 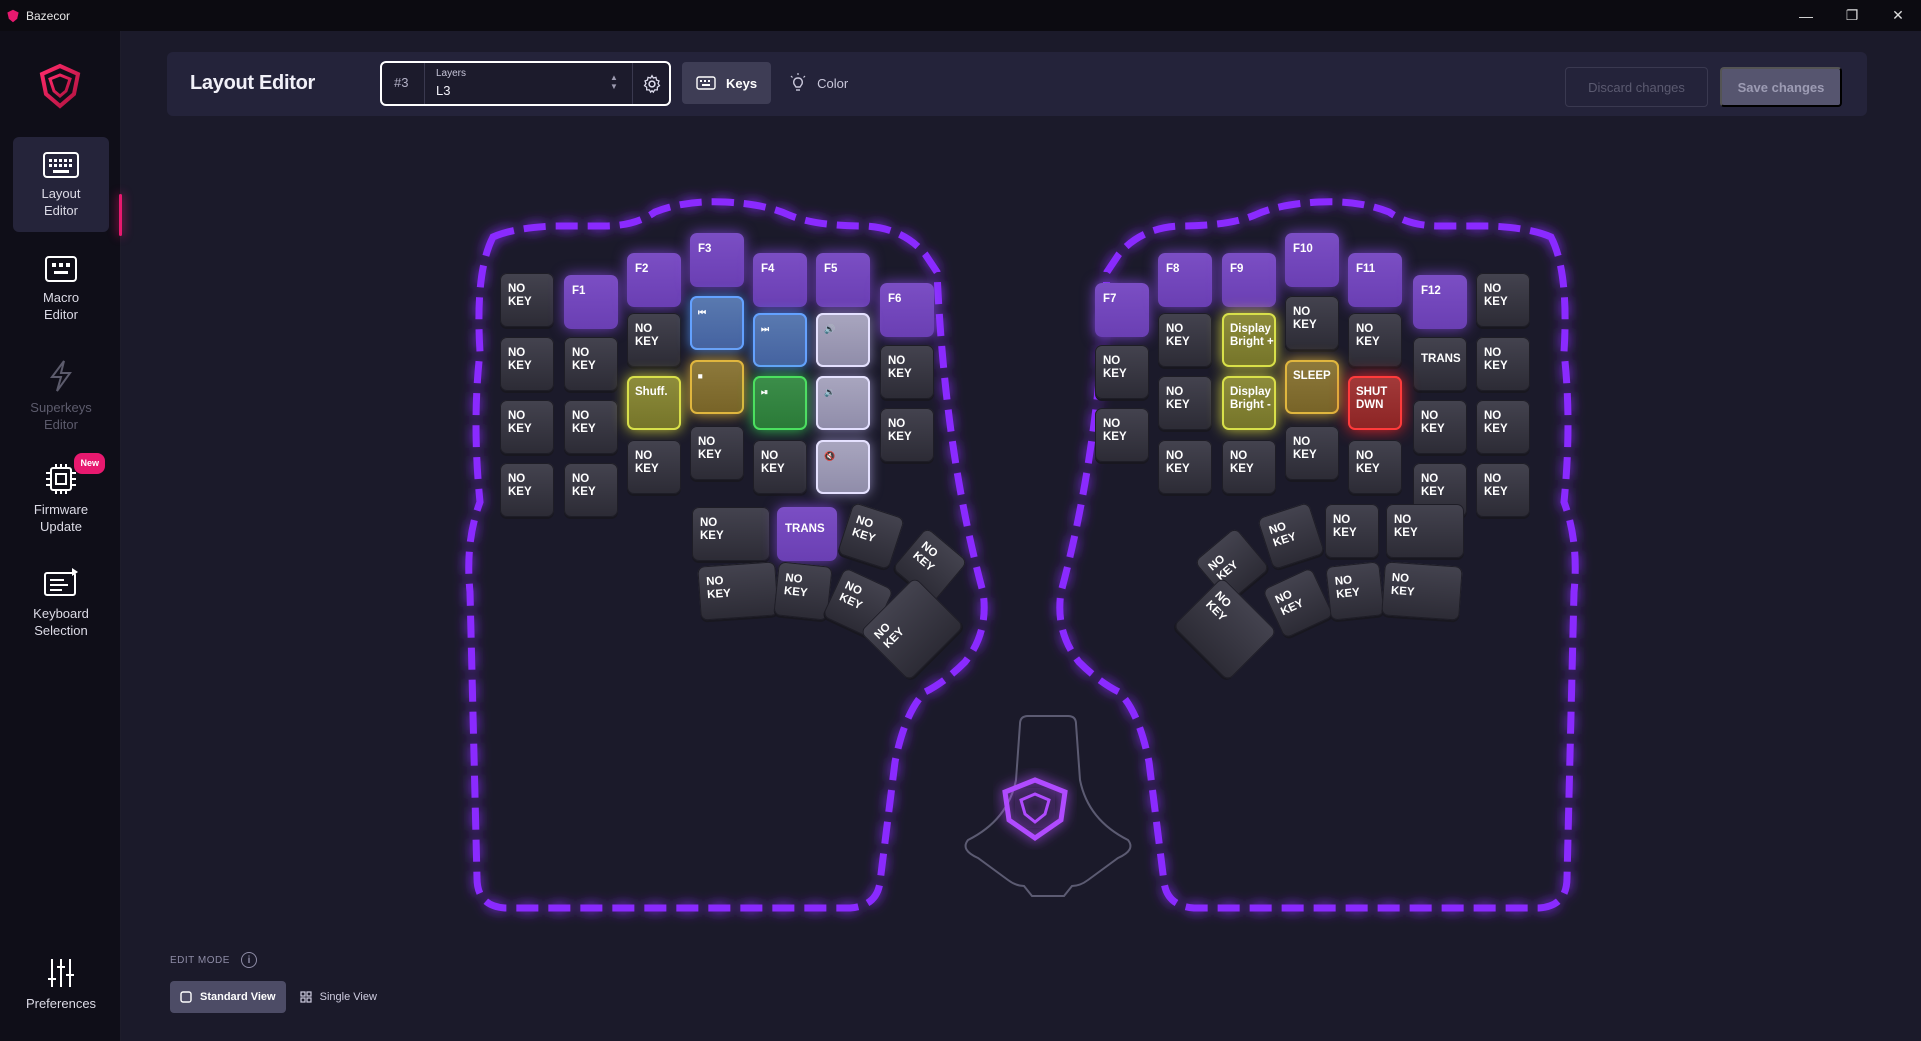 What do you see at coordinates (1312, 376) in the screenshot?
I see `key-label: SLEEP` at bounding box center [1312, 376].